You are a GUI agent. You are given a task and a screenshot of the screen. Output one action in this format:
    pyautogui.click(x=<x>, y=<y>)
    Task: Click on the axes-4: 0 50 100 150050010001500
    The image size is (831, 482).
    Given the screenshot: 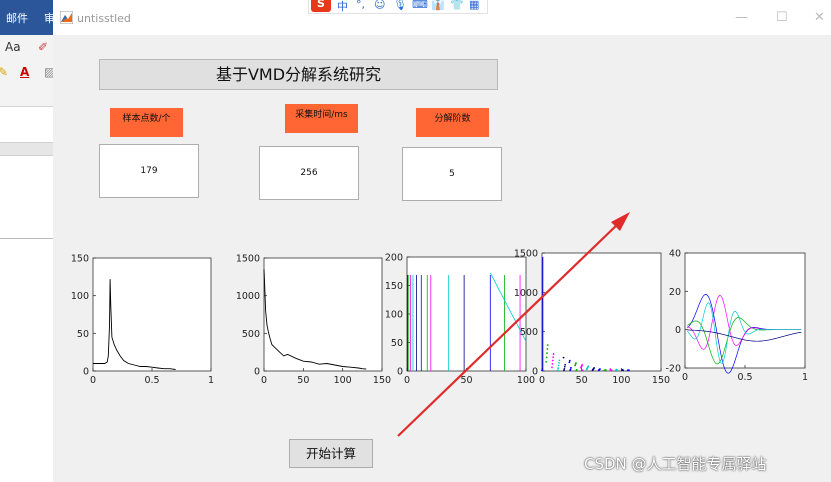 What is the action you would take?
    pyautogui.click(x=592, y=318)
    